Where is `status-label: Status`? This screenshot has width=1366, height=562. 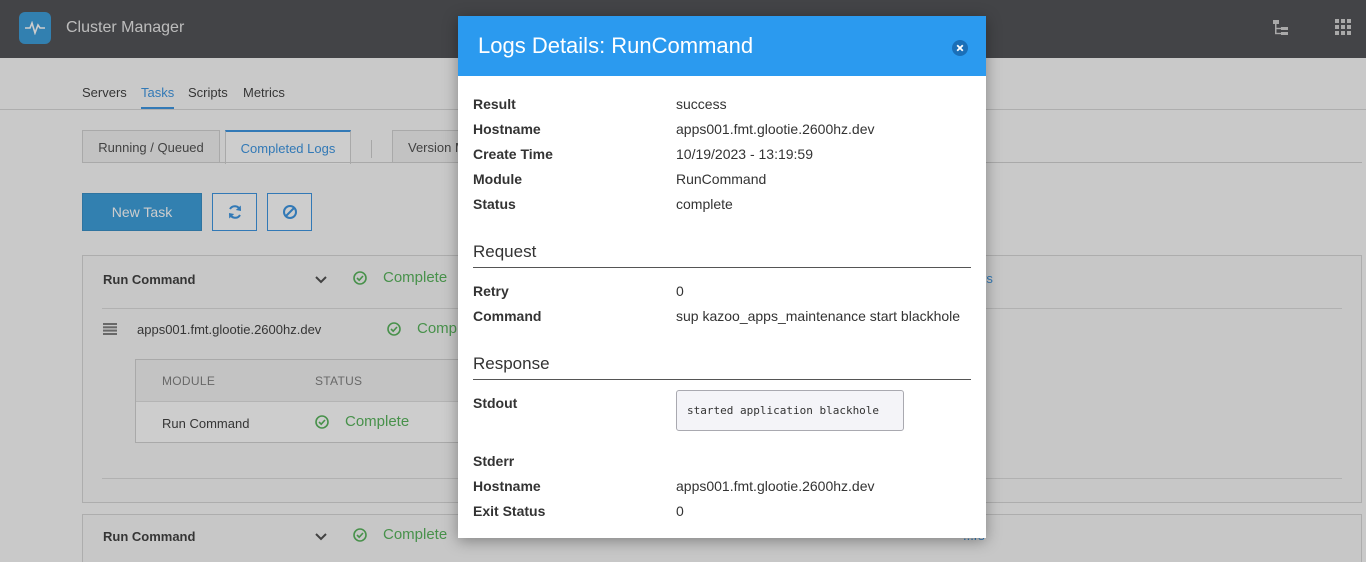
status-label: Status is located at coordinates (494, 204).